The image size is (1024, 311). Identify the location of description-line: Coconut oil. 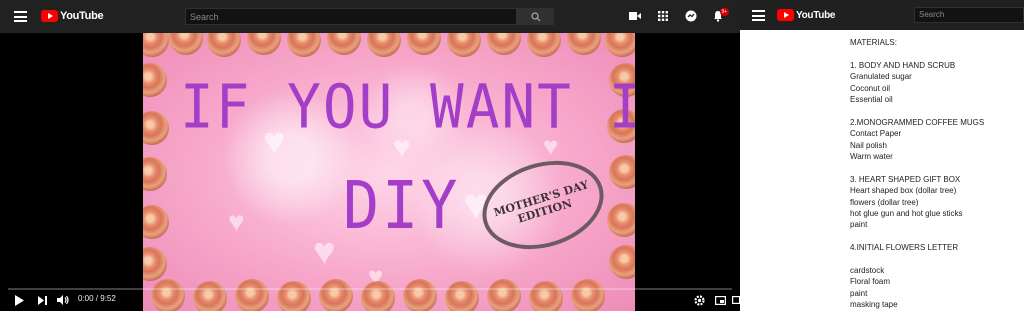
(870, 88).